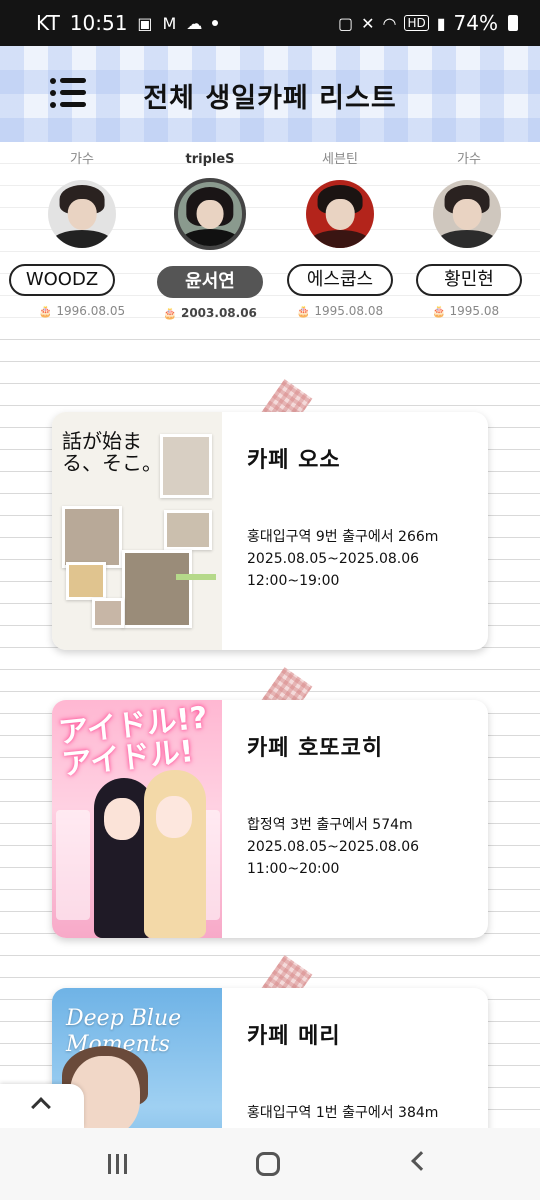 Image resolution: width=540 pixels, height=1200 pixels. I want to click on app-header: 전체 생일카페 리스트, so click(270, 94).